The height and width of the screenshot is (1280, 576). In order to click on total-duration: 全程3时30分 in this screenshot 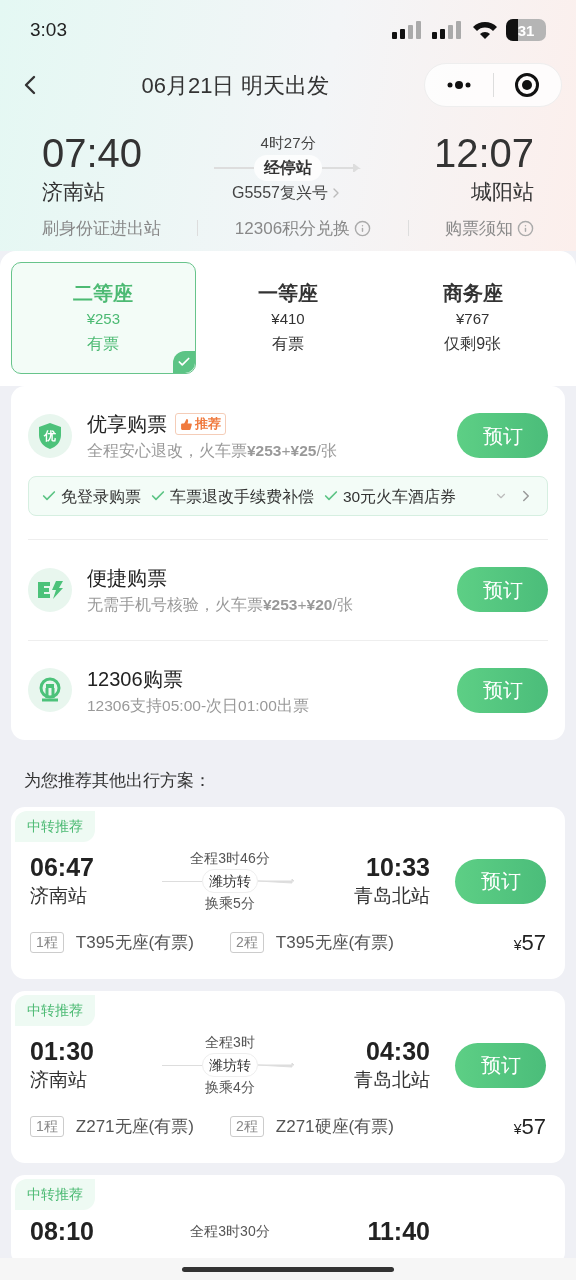, I will do `click(230, 1231)`.